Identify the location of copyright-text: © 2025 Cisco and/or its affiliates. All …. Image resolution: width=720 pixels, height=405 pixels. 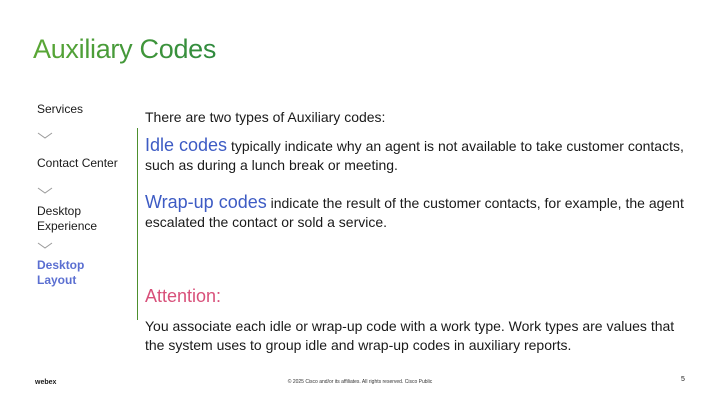
(360, 382).